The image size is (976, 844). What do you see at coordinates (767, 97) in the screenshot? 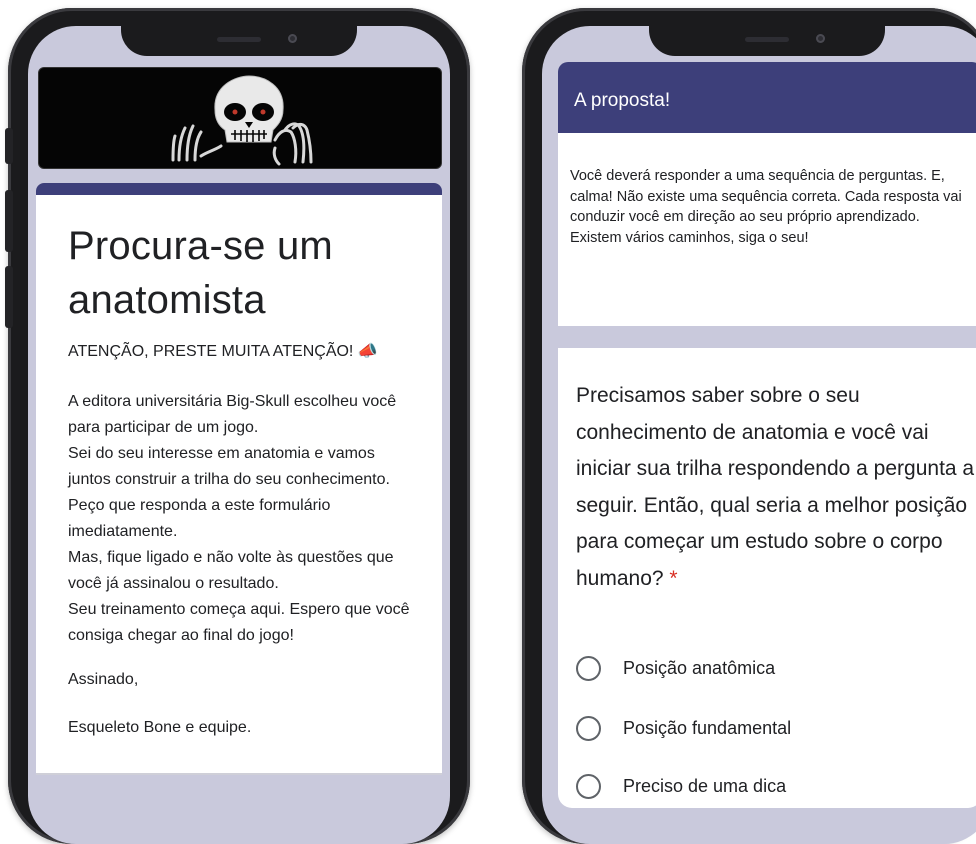
I see `section-header: A proposta!` at bounding box center [767, 97].